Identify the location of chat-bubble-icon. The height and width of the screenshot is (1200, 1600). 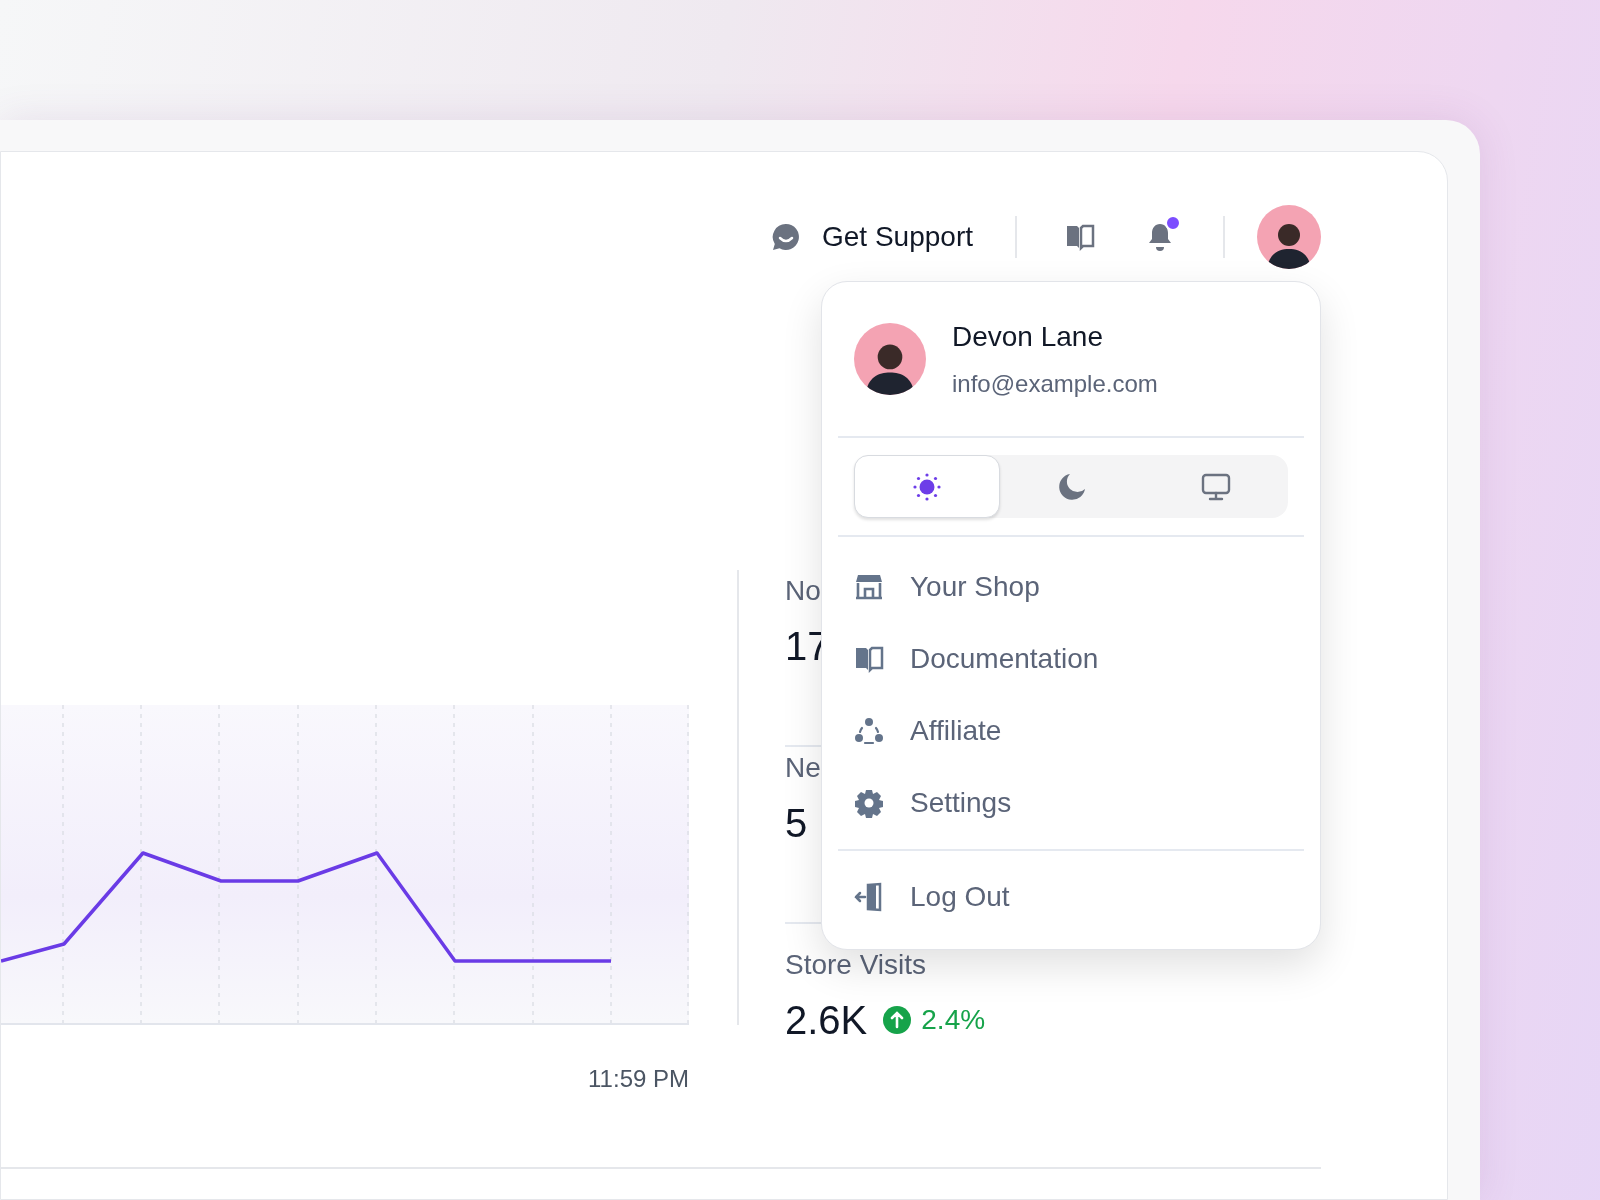
(786, 237).